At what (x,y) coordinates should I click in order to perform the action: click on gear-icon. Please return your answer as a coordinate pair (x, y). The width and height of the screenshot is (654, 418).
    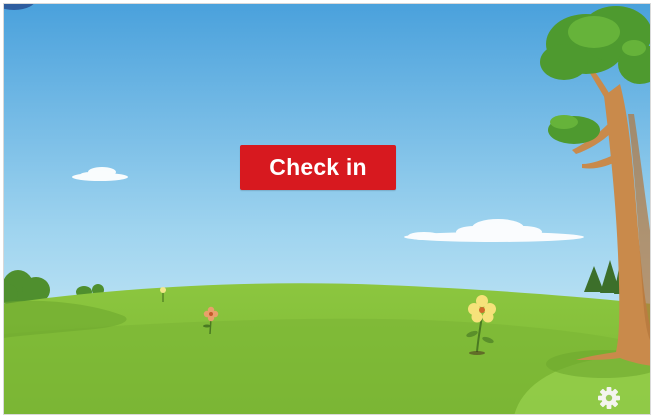
    Looking at the image, I should click on (609, 398).